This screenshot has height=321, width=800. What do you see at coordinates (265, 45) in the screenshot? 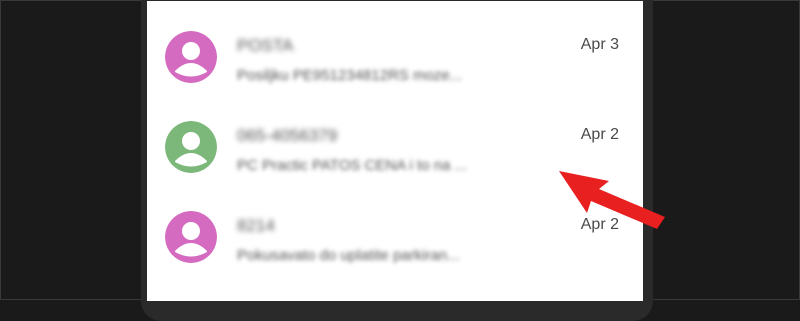
I see `sender-name: POSTA` at bounding box center [265, 45].